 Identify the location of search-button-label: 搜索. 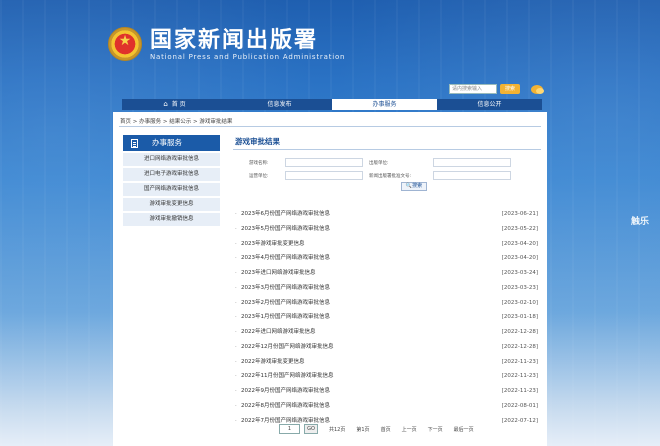
(417, 186).